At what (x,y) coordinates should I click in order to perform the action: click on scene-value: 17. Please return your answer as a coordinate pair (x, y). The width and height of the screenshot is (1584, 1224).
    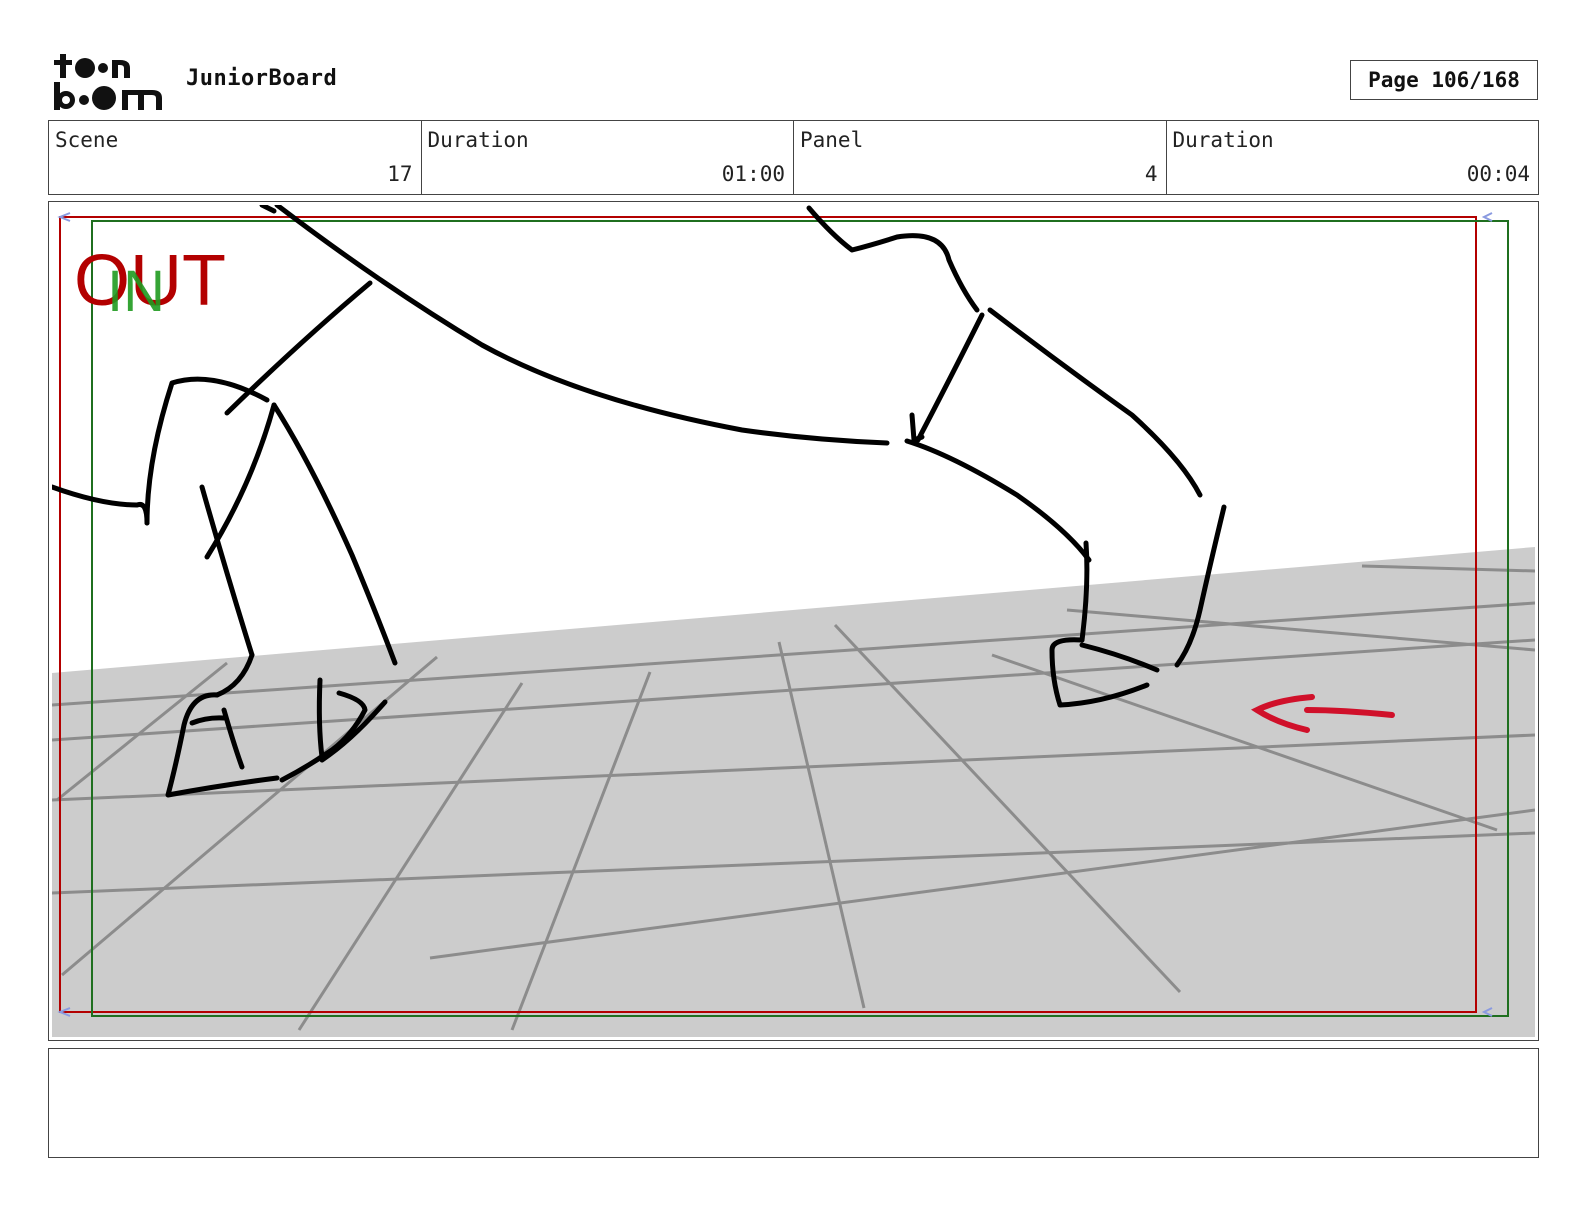
    Looking at the image, I should click on (400, 174).